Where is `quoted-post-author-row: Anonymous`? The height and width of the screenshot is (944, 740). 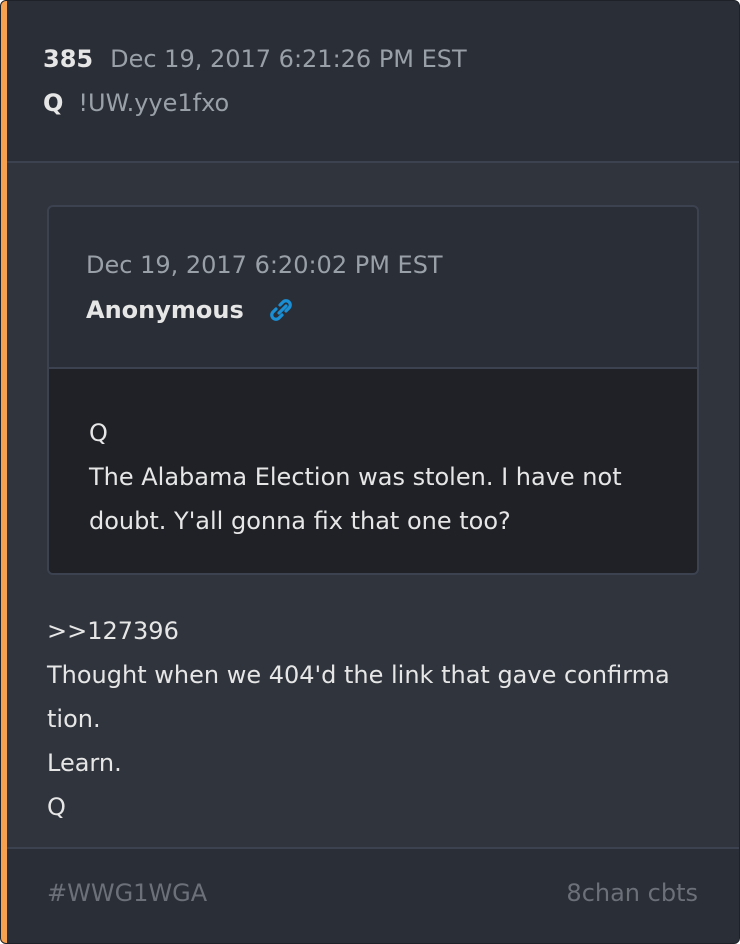
quoted-post-author-row: Anonymous is located at coordinates (191, 310).